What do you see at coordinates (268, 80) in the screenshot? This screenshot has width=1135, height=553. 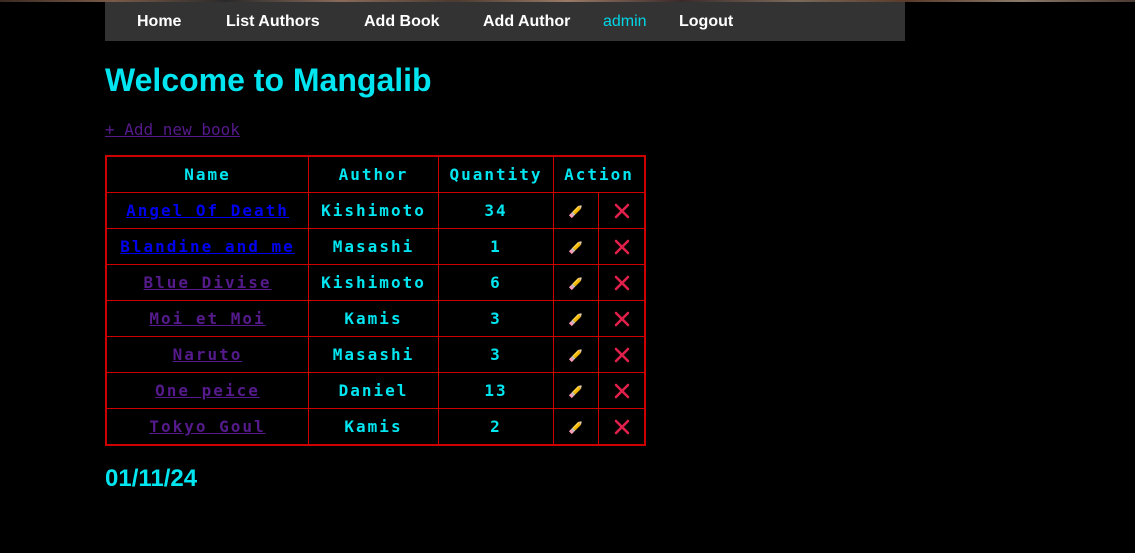 I see `page-title: Welcome to Mangalib` at bounding box center [268, 80].